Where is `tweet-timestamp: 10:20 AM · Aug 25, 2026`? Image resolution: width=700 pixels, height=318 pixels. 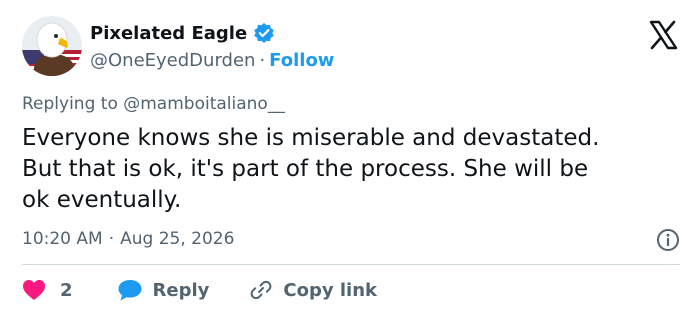
tweet-timestamp: 10:20 AM · Aug 25, 2026 is located at coordinates (128, 239).